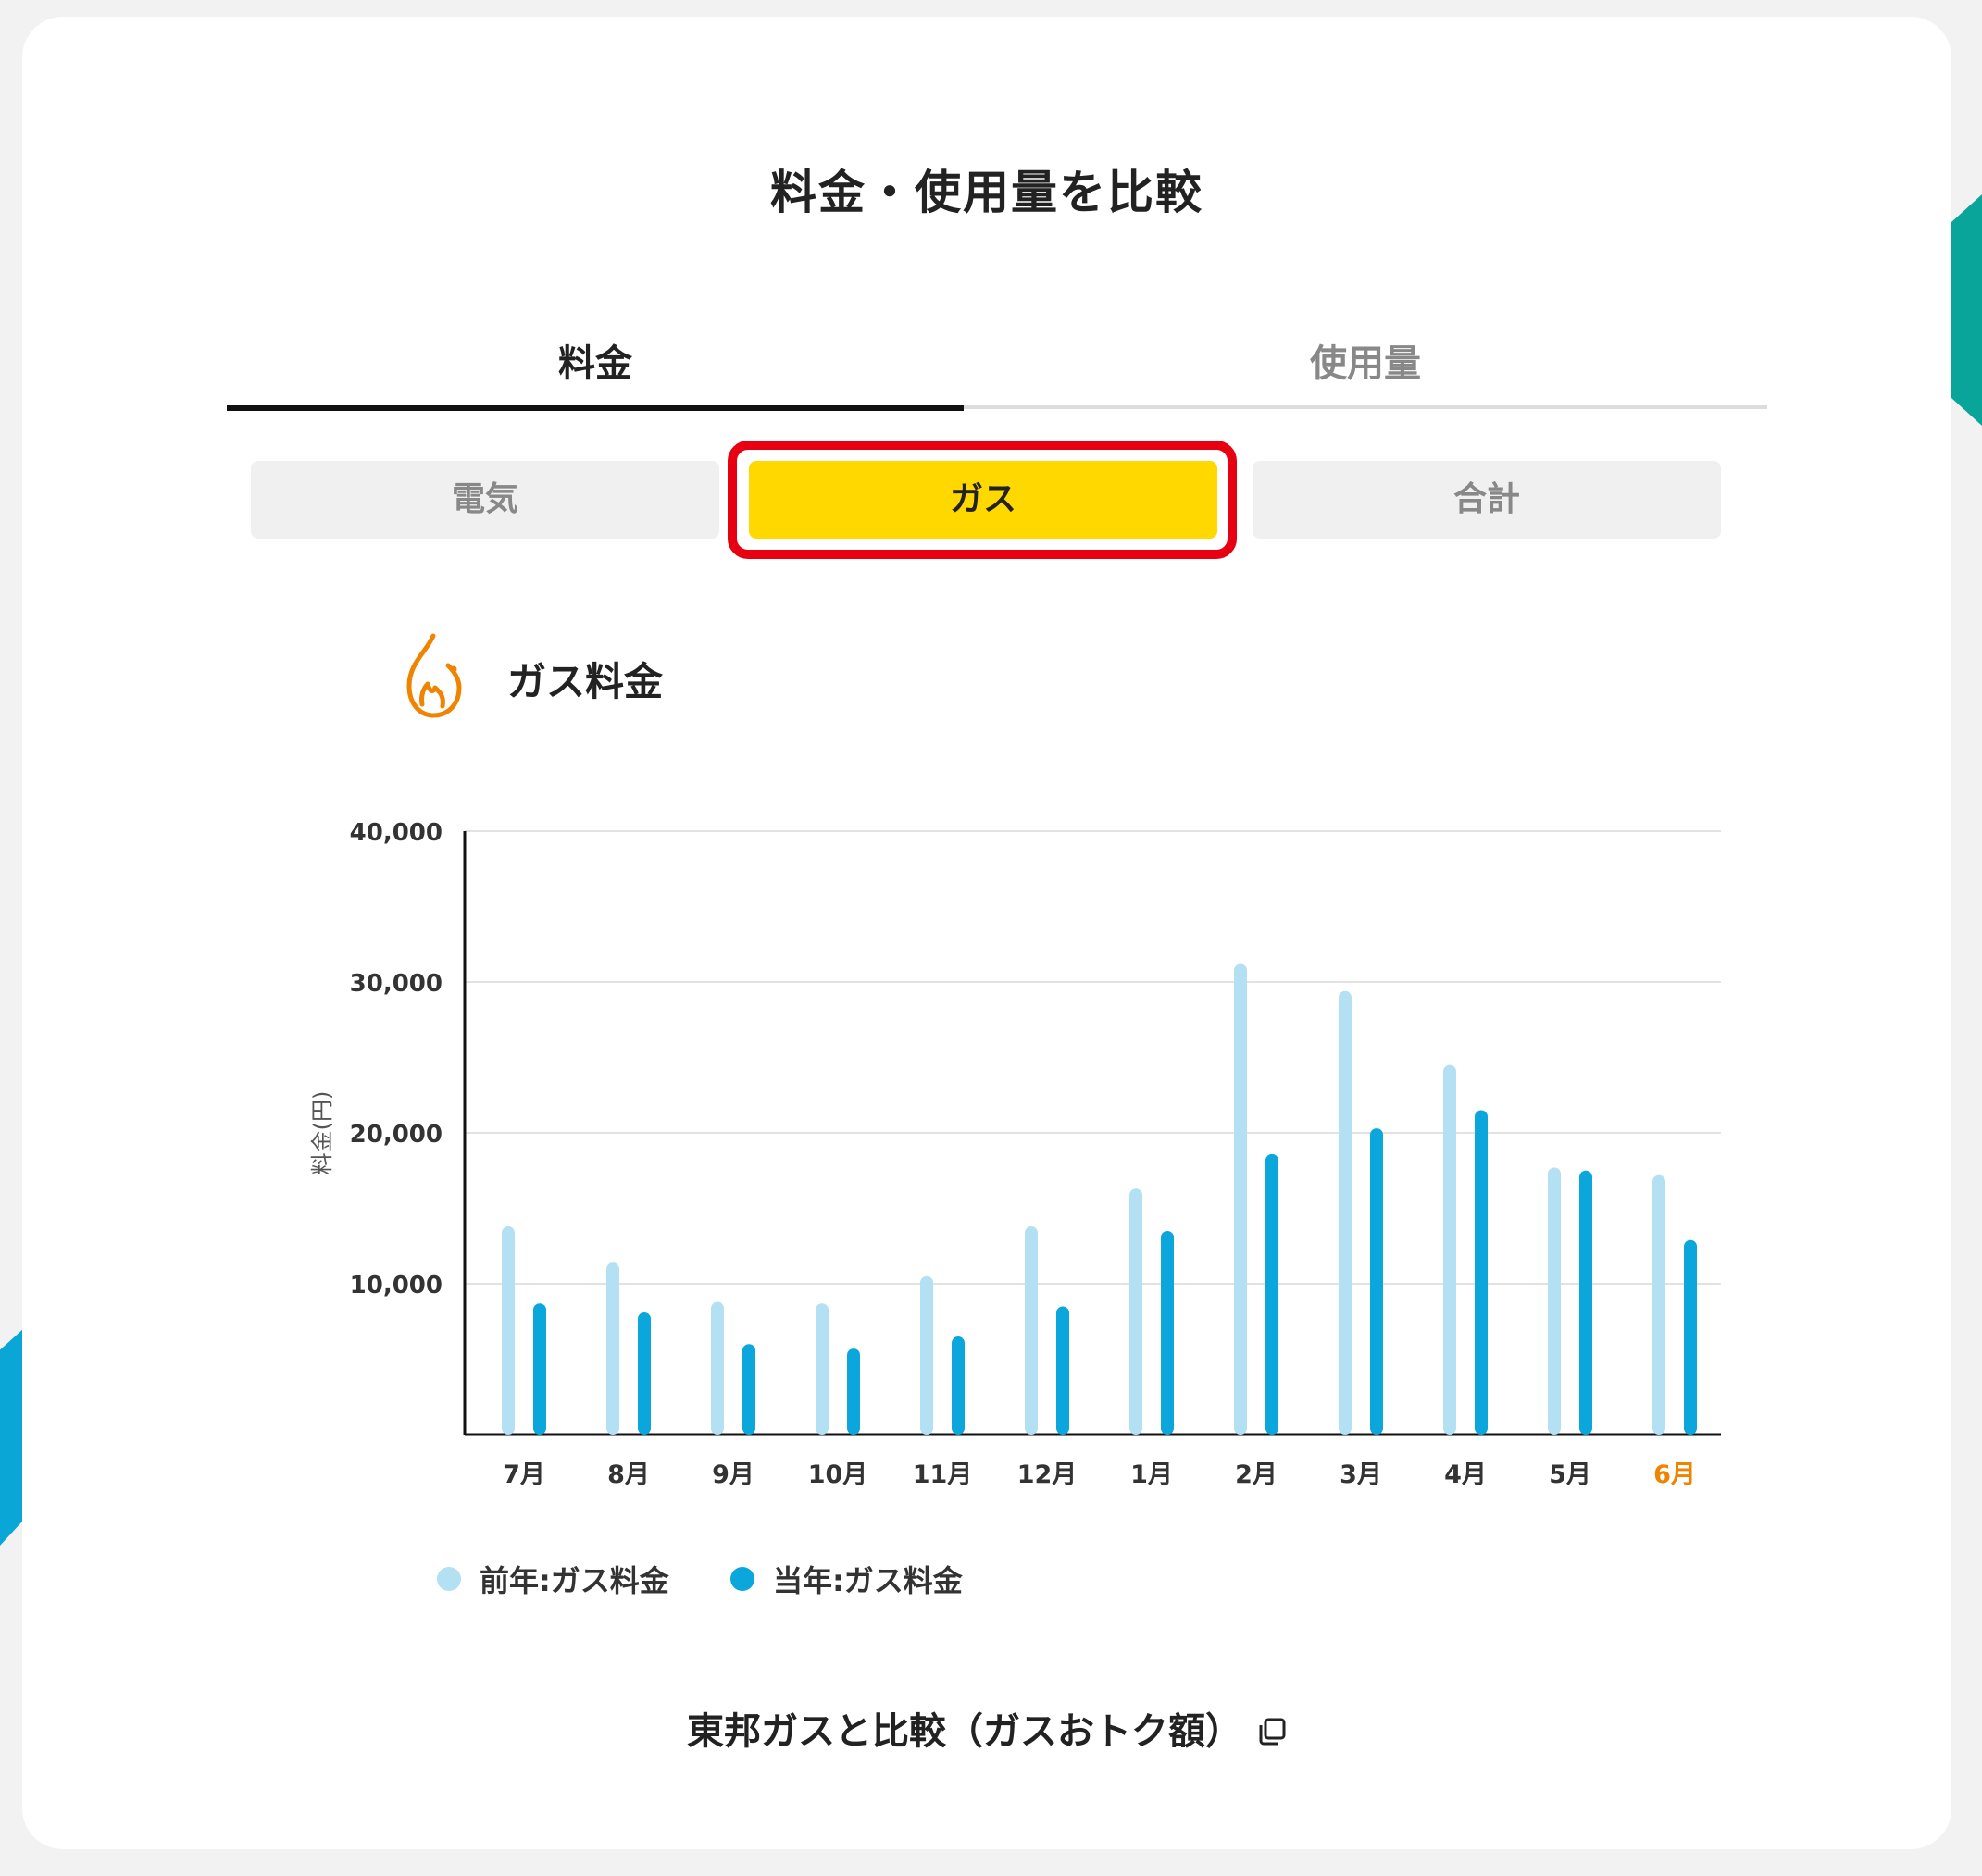  Describe the element at coordinates (1256, 1474) in the screenshot. I see `x-tick-label: 2月` at that location.